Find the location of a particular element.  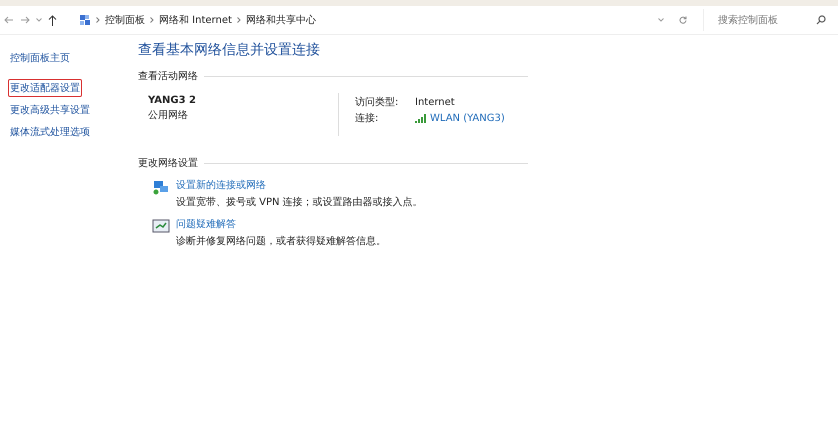

wifi-signal-icon is located at coordinates (420, 118).